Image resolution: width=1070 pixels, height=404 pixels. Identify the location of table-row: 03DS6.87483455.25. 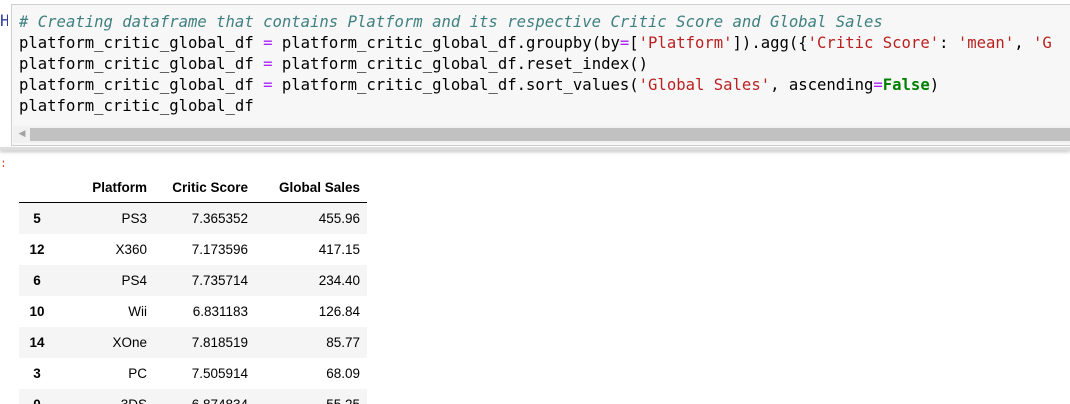
(193, 396).